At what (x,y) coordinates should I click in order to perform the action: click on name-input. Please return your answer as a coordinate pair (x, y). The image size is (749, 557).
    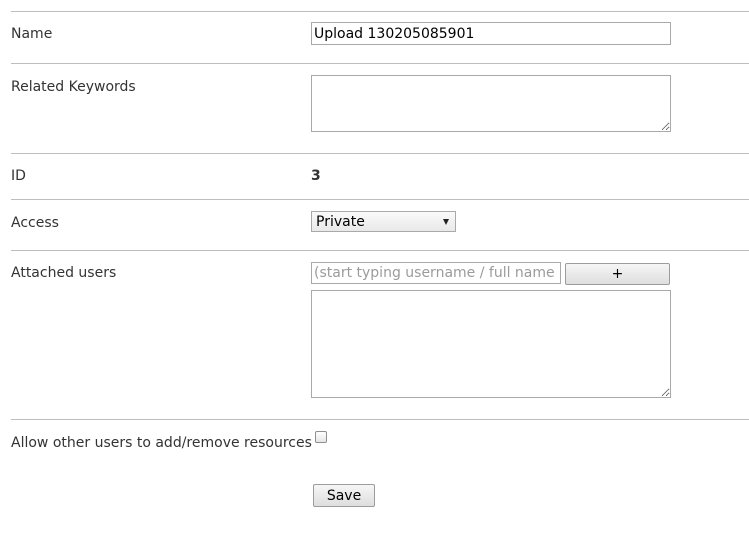
    Looking at the image, I should click on (491, 33).